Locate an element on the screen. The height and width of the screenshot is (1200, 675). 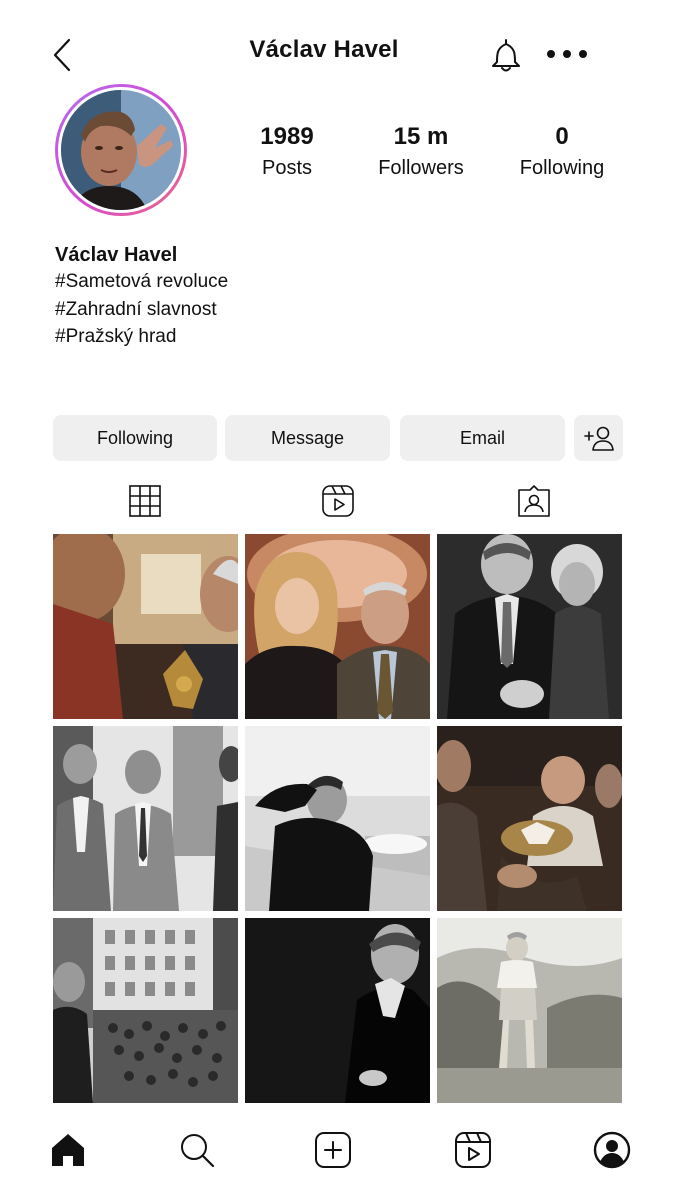
profile-icon is located at coordinates (612, 1150).